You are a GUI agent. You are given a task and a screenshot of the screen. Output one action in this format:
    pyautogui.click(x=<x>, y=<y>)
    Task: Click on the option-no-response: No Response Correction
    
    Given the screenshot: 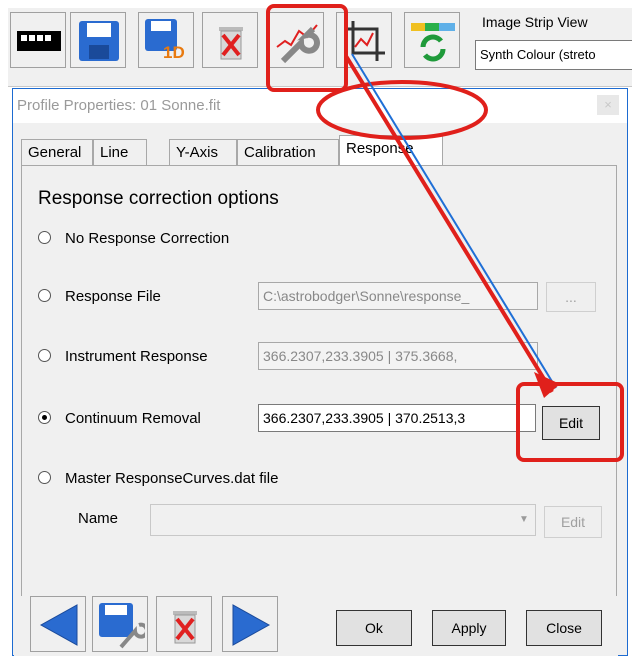 What is the action you would take?
    pyautogui.click(x=133, y=238)
    